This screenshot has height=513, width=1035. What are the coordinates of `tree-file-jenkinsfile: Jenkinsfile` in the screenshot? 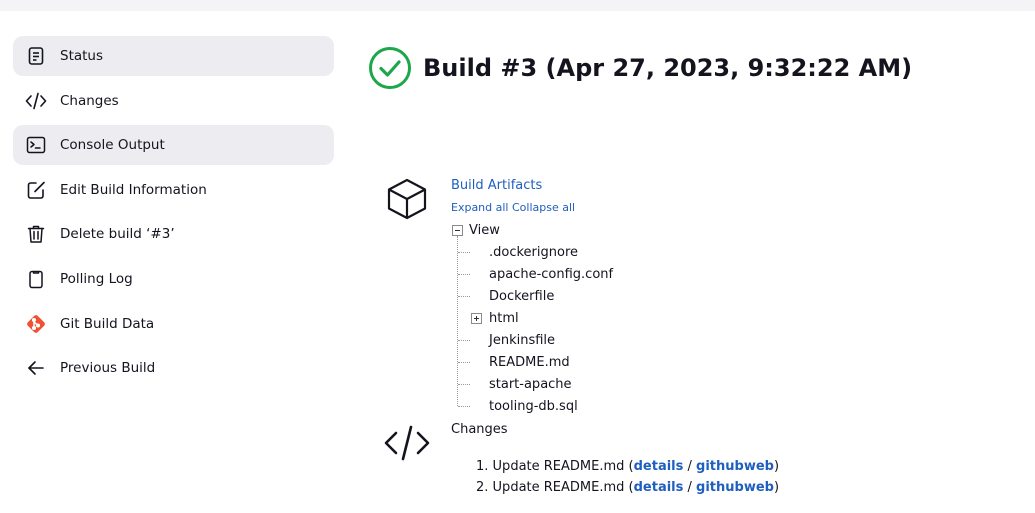 It's located at (522, 340).